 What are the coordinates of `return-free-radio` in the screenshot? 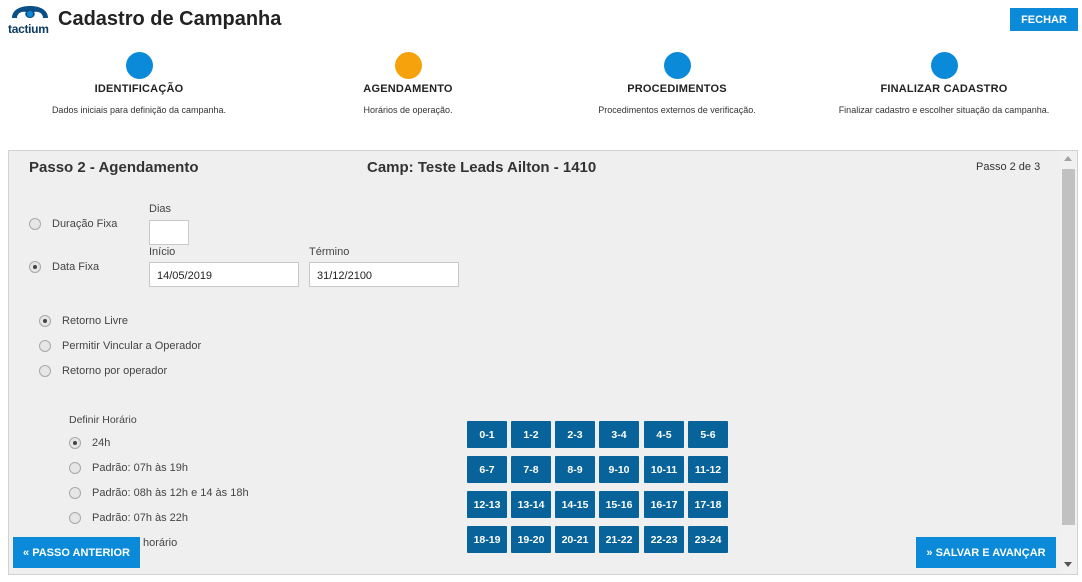 It's located at (45, 321).